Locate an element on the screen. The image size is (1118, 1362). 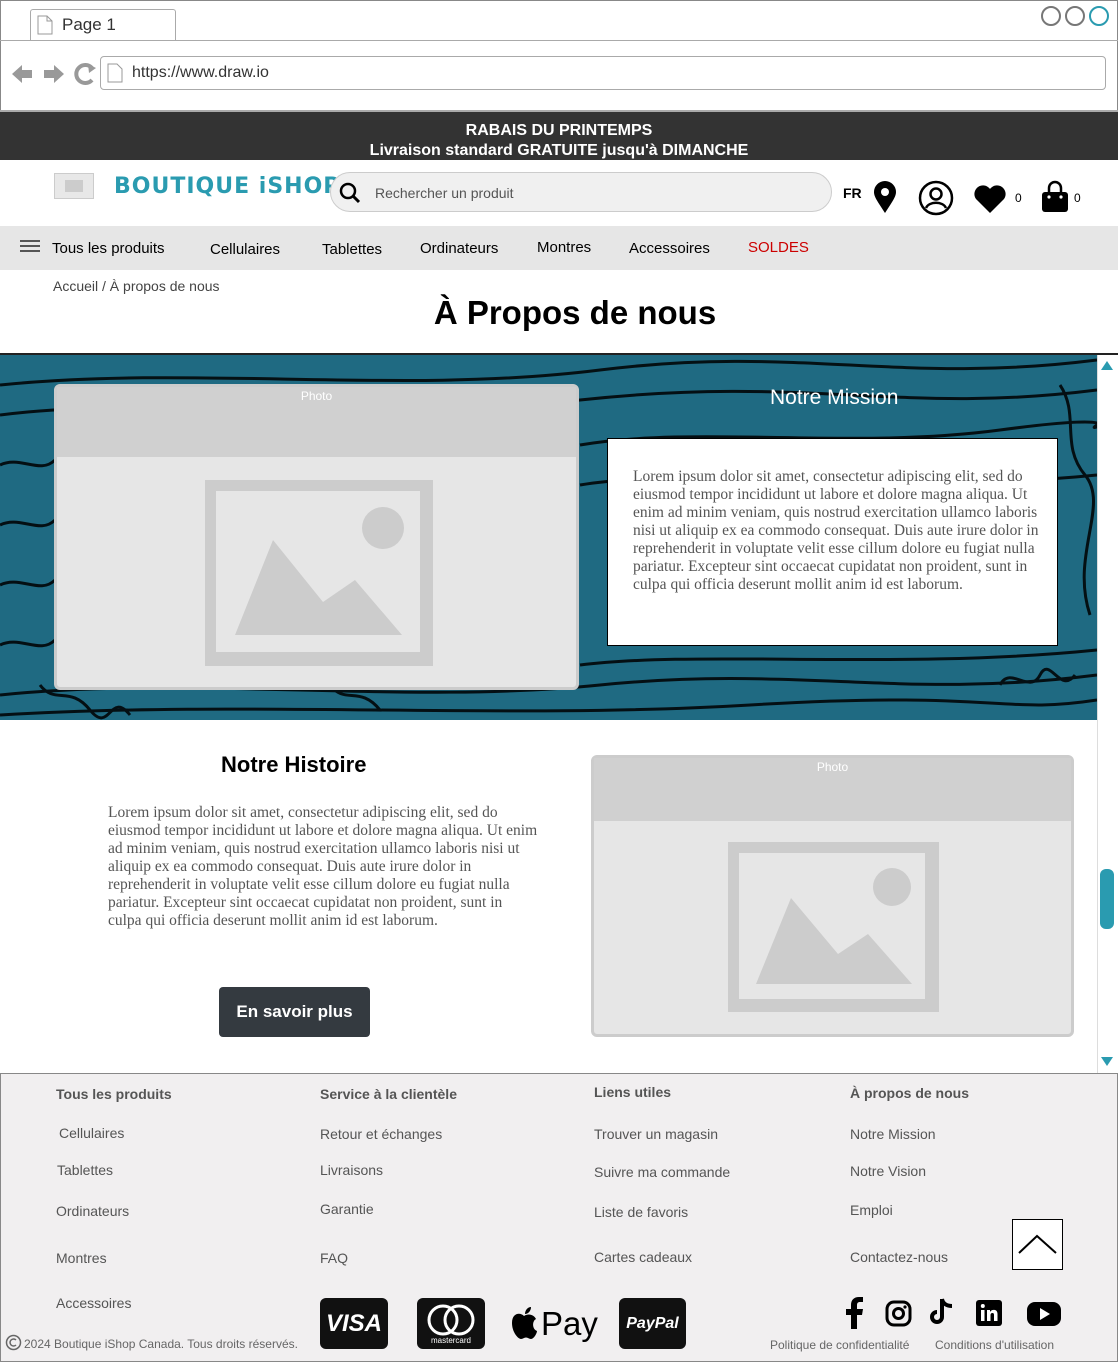
tab-title: Page 1 is located at coordinates (89, 24).